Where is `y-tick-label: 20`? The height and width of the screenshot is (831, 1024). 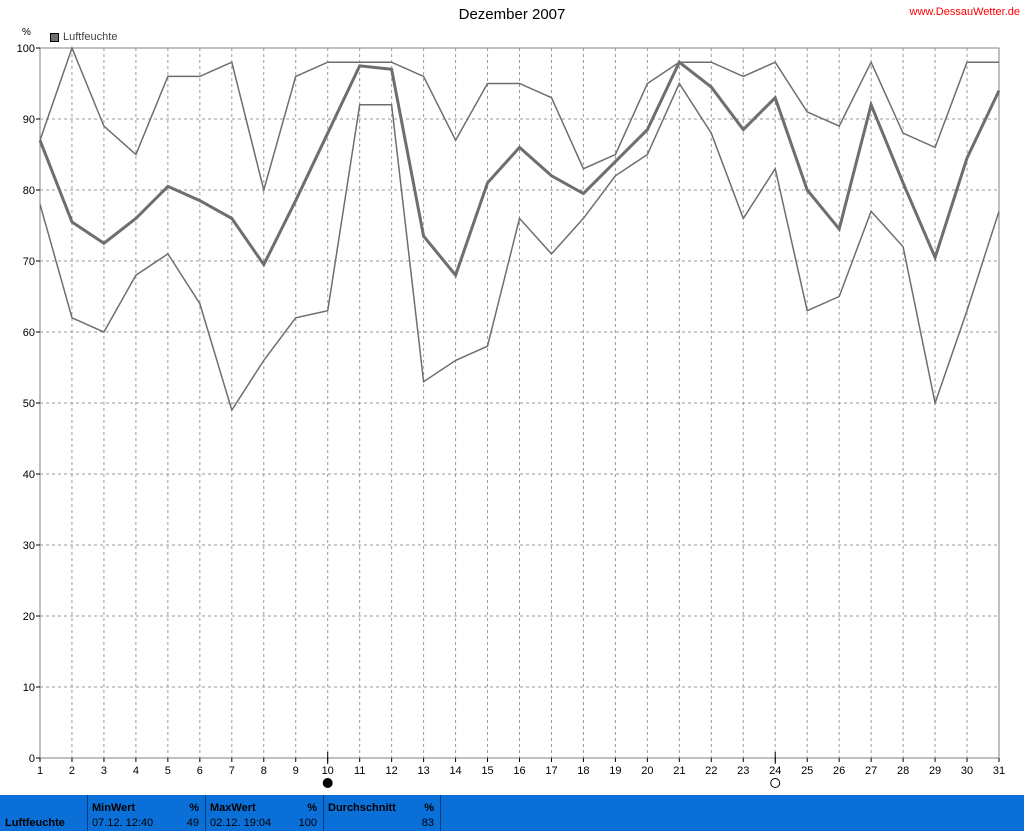 y-tick-label: 20 is located at coordinates (29, 617).